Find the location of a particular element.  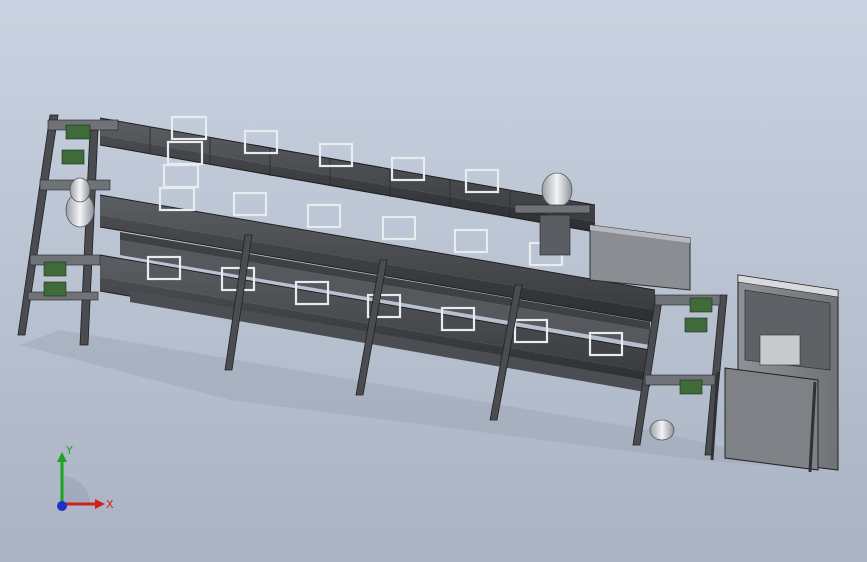

x-axis-label: X is located at coordinates (110, 504).